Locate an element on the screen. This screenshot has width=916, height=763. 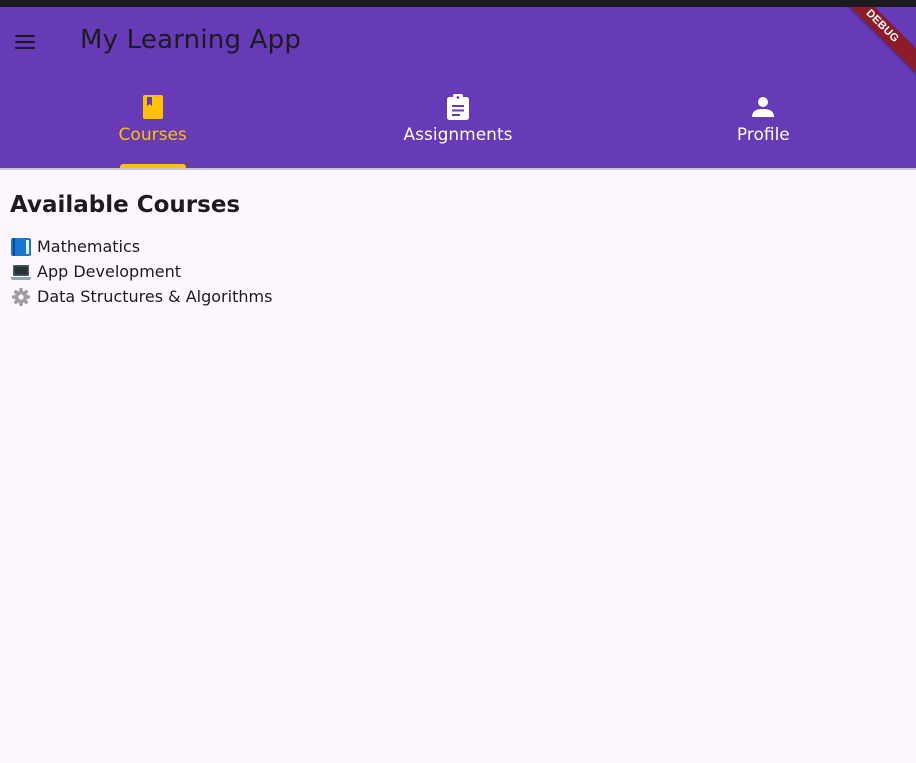
course-label: Data Structures & Algorithms is located at coordinates (155, 296).